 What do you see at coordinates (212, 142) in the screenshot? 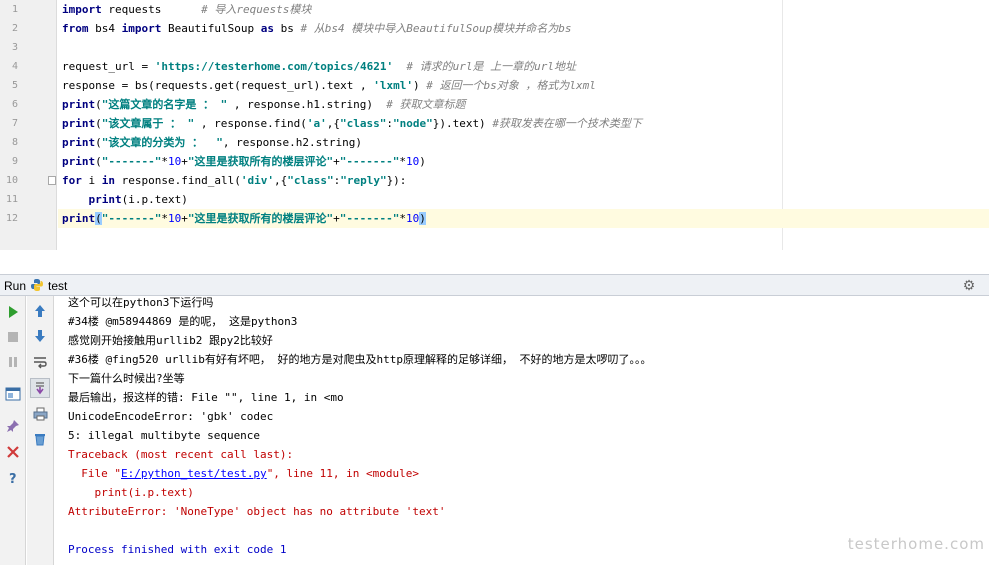
I see `code-line: print("该文章的分类为 ： ", response.h2.string)` at bounding box center [212, 142].